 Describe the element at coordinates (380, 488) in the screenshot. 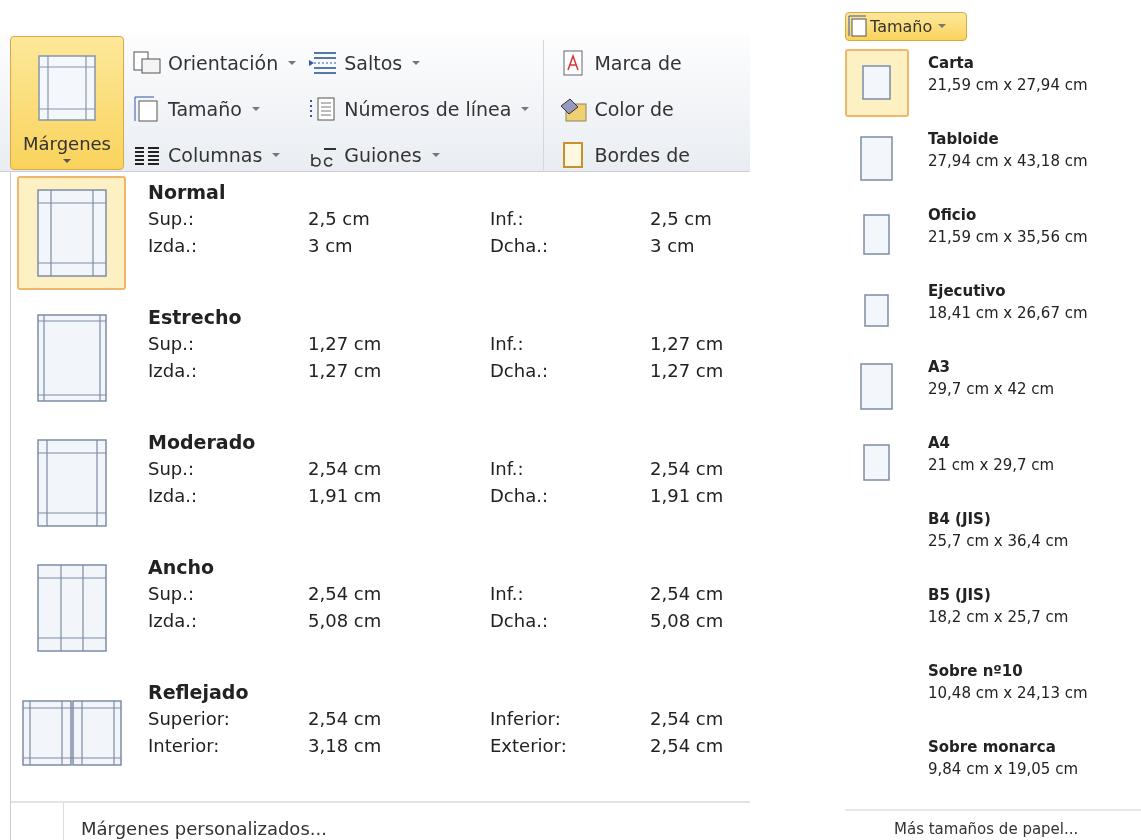

I see `margin-preset-item: Moderado Sup.: 2,54 cm Inf.: 2,54 cm Izda.: 1,91 cm Dcha.: 1,91 cm` at that location.